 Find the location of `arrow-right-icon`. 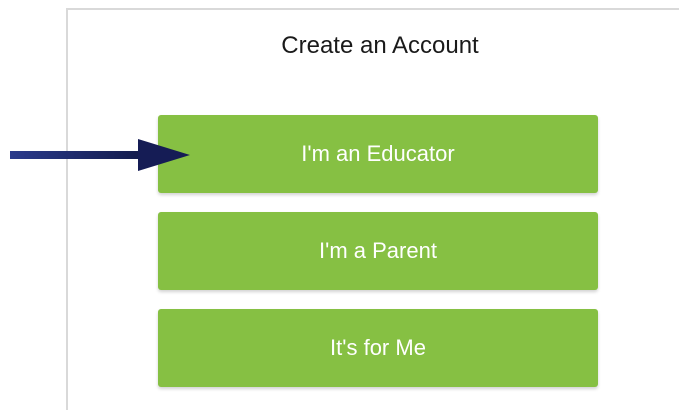

arrow-right-icon is located at coordinates (100, 155).